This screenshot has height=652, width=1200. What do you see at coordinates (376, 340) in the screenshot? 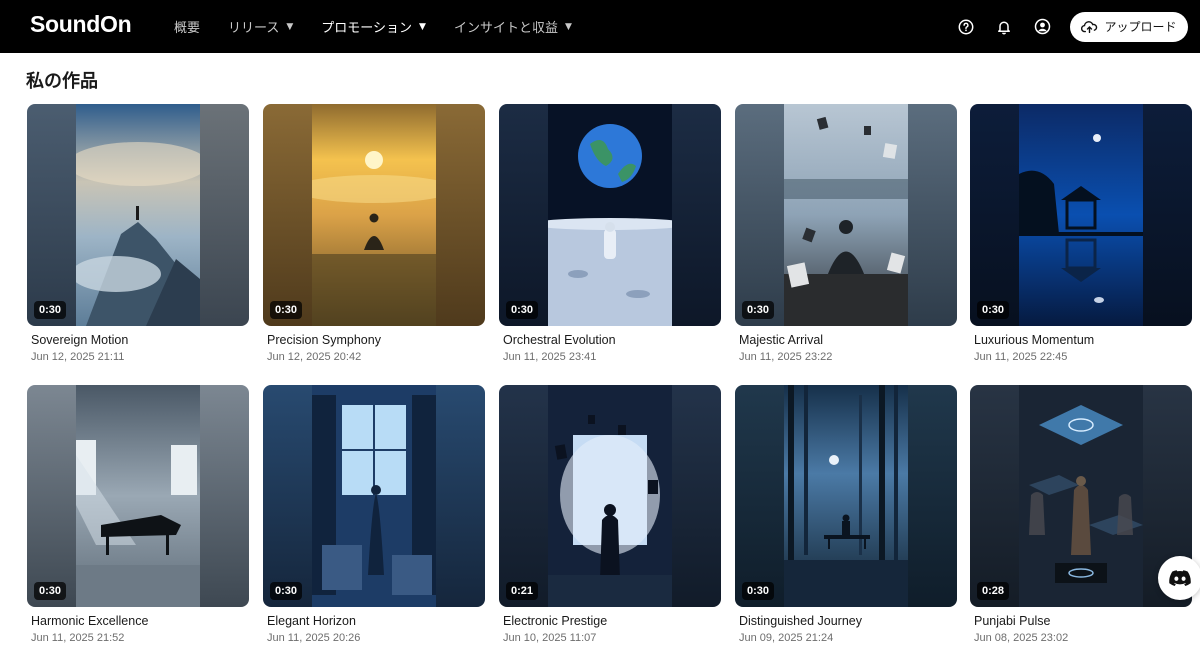
I see `work-title: Precision Symphony` at bounding box center [376, 340].